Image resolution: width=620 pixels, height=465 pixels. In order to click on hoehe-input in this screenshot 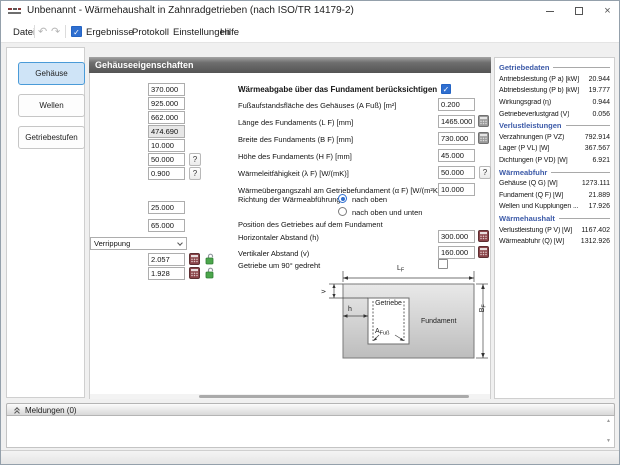, I will do `click(456, 155)`.